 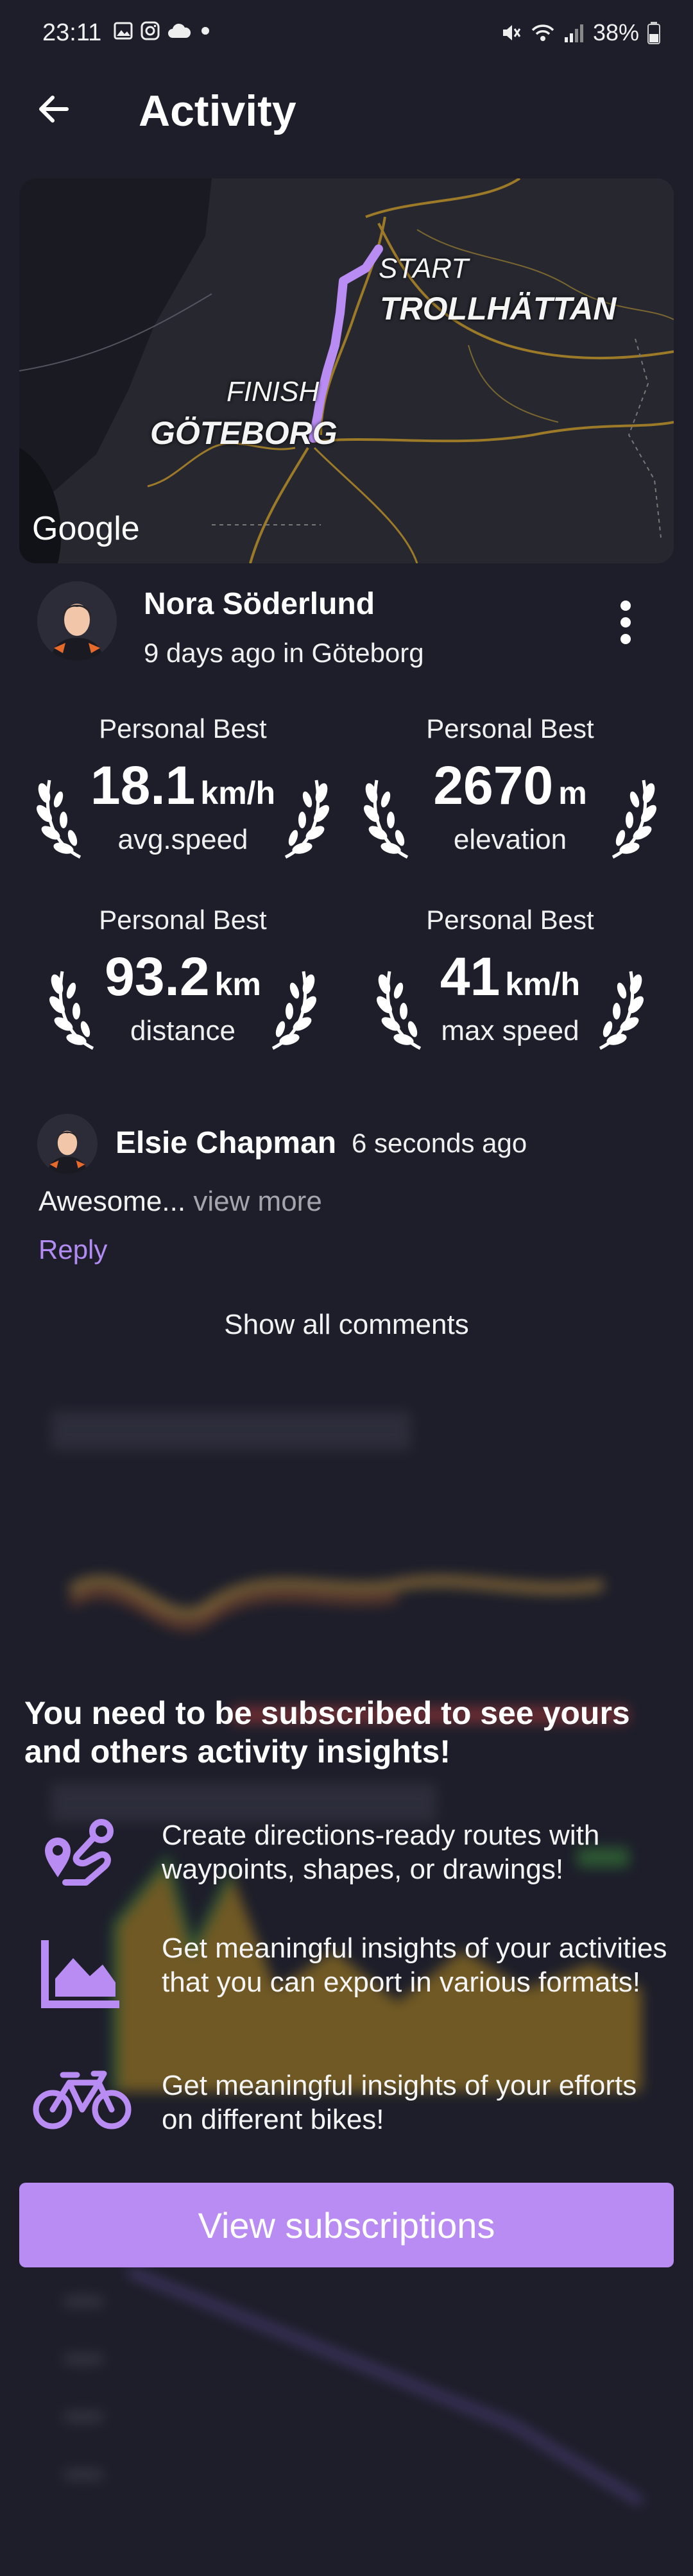 What do you see at coordinates (259, 604) in the screenshot?
I see `user-name: Nora Söderlund` at bounding box center [259, 604].